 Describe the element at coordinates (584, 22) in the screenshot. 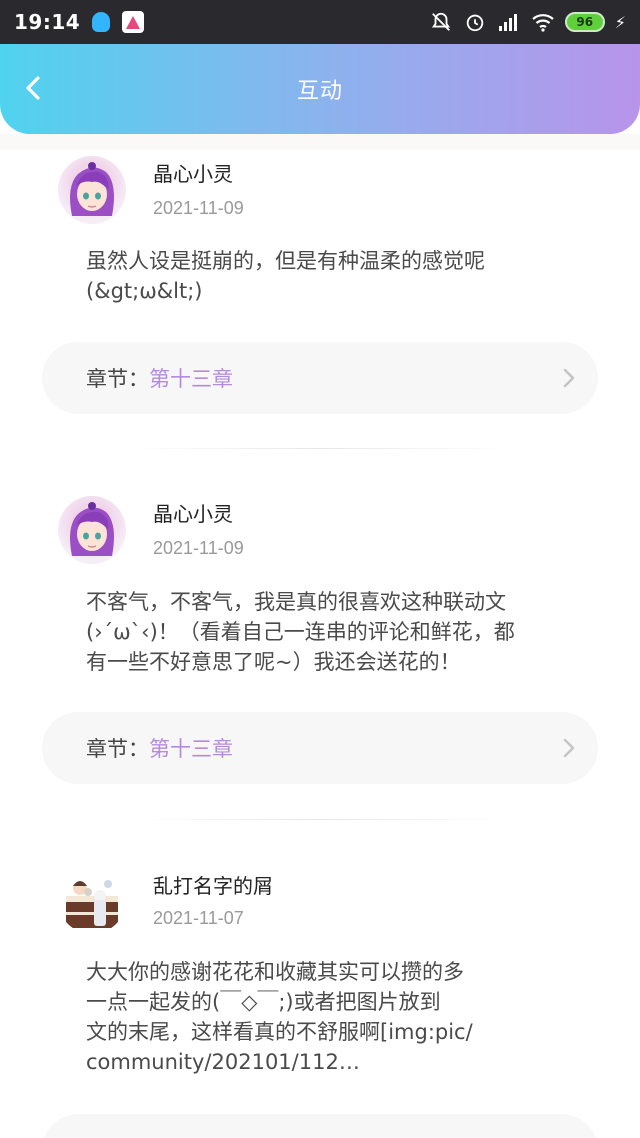

I see `battery-icon: 96` at that location.